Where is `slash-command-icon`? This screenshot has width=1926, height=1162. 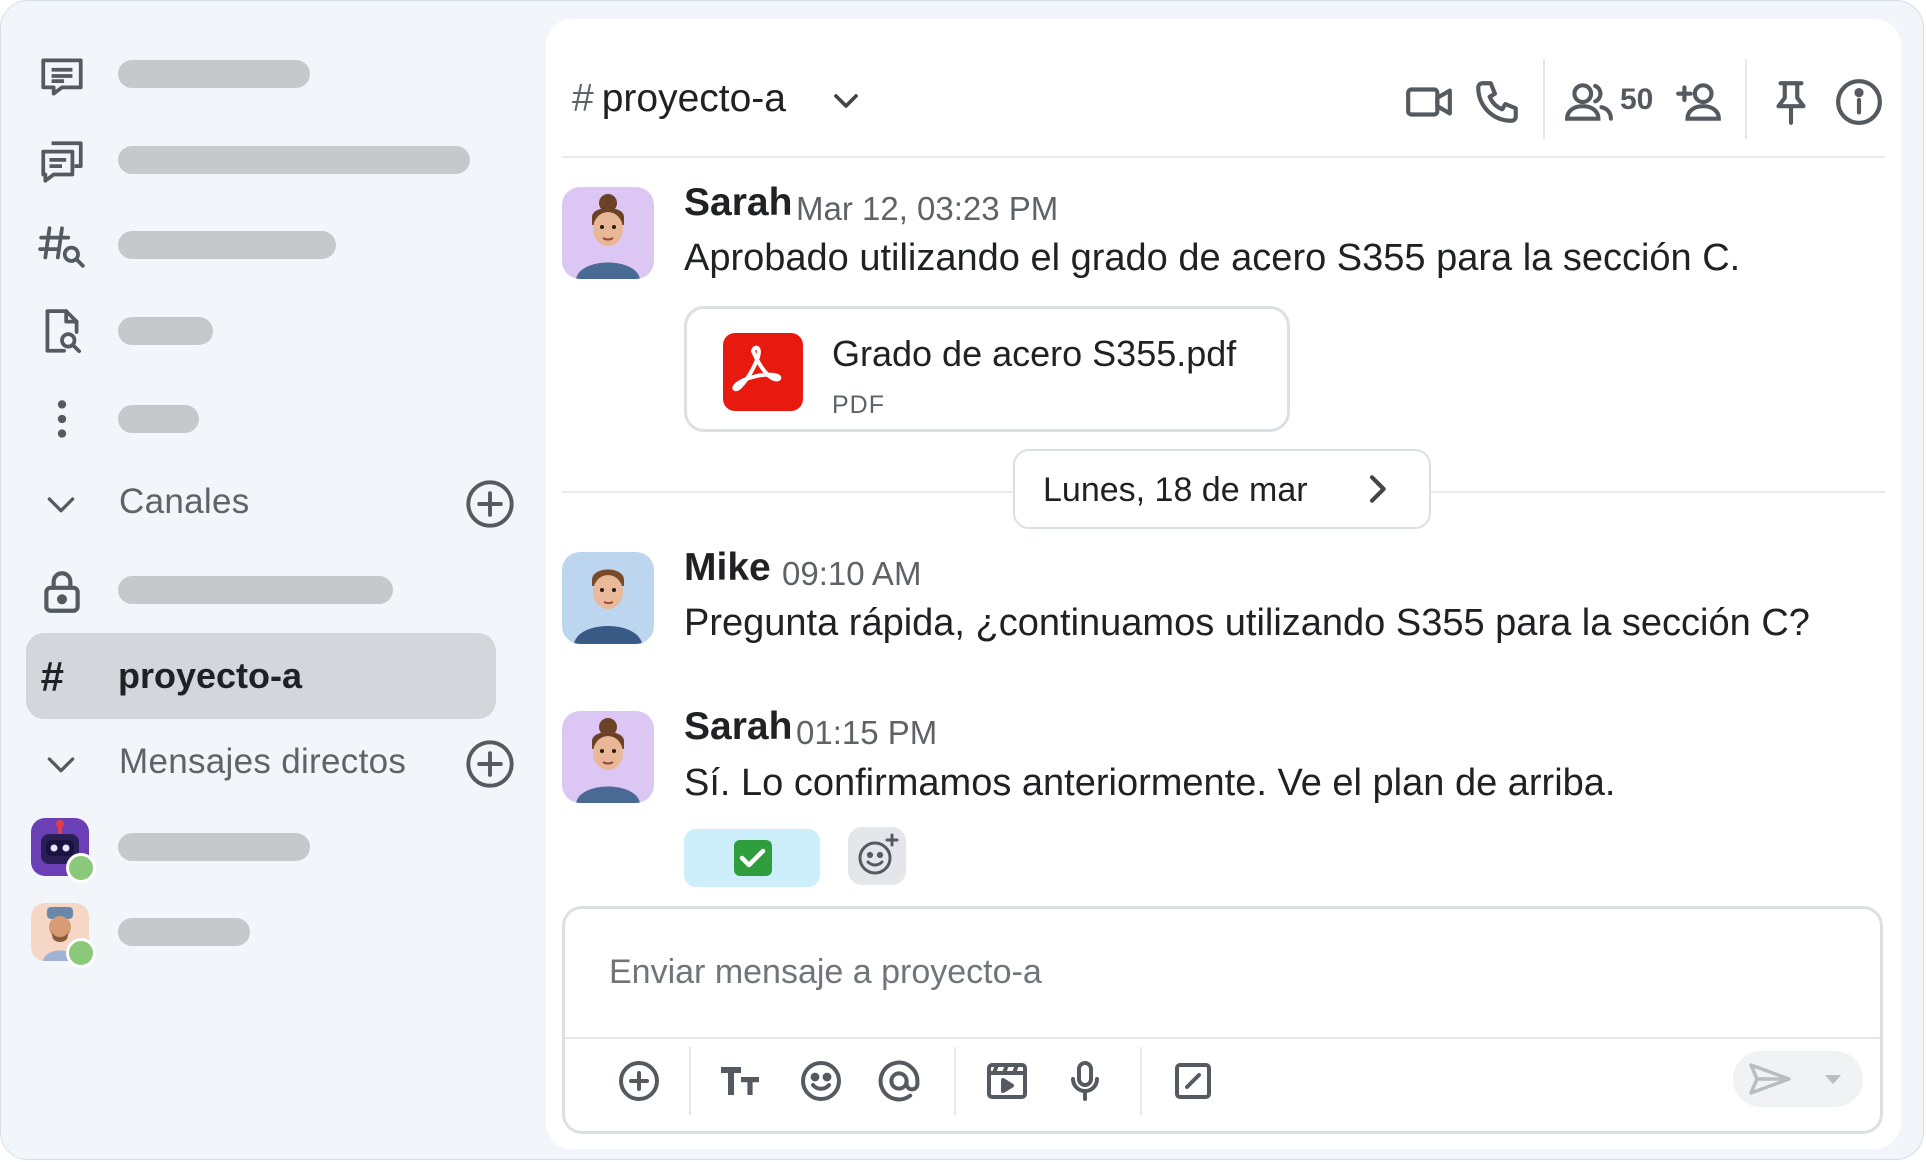
slash-command-icon is located at coordinates (1193, 1081).